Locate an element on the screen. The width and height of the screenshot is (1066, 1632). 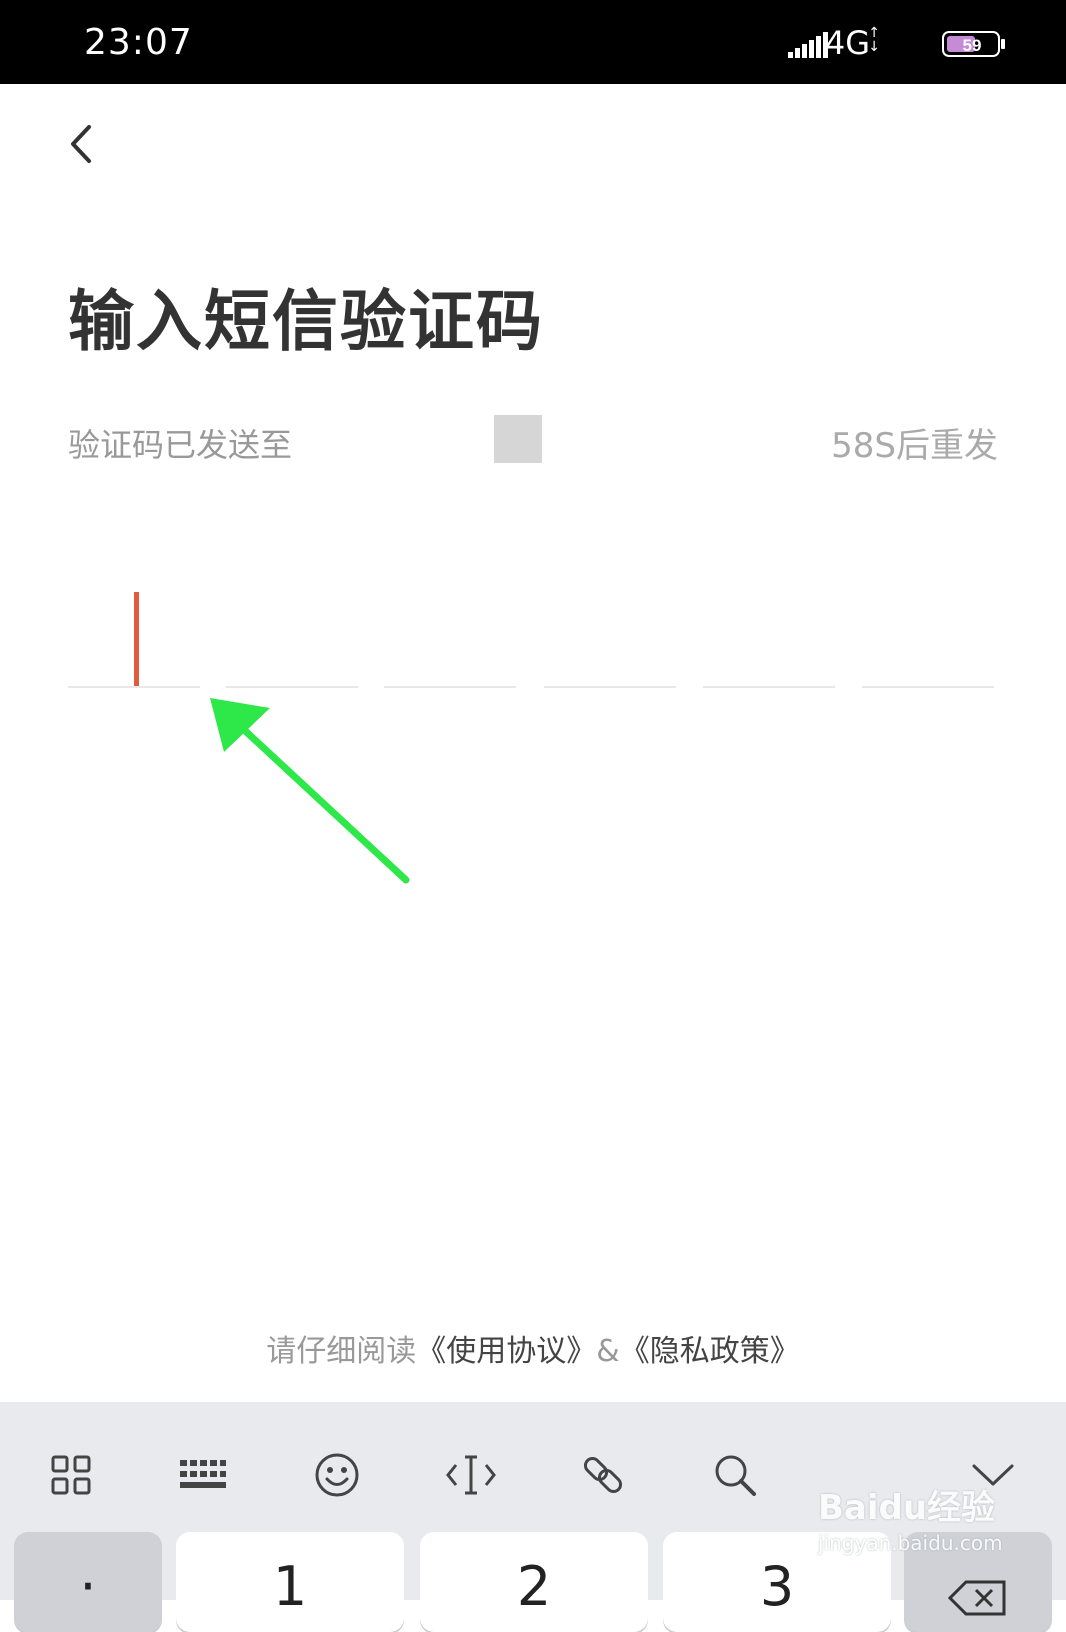
text-cursor is located at coordinates (136, 640).